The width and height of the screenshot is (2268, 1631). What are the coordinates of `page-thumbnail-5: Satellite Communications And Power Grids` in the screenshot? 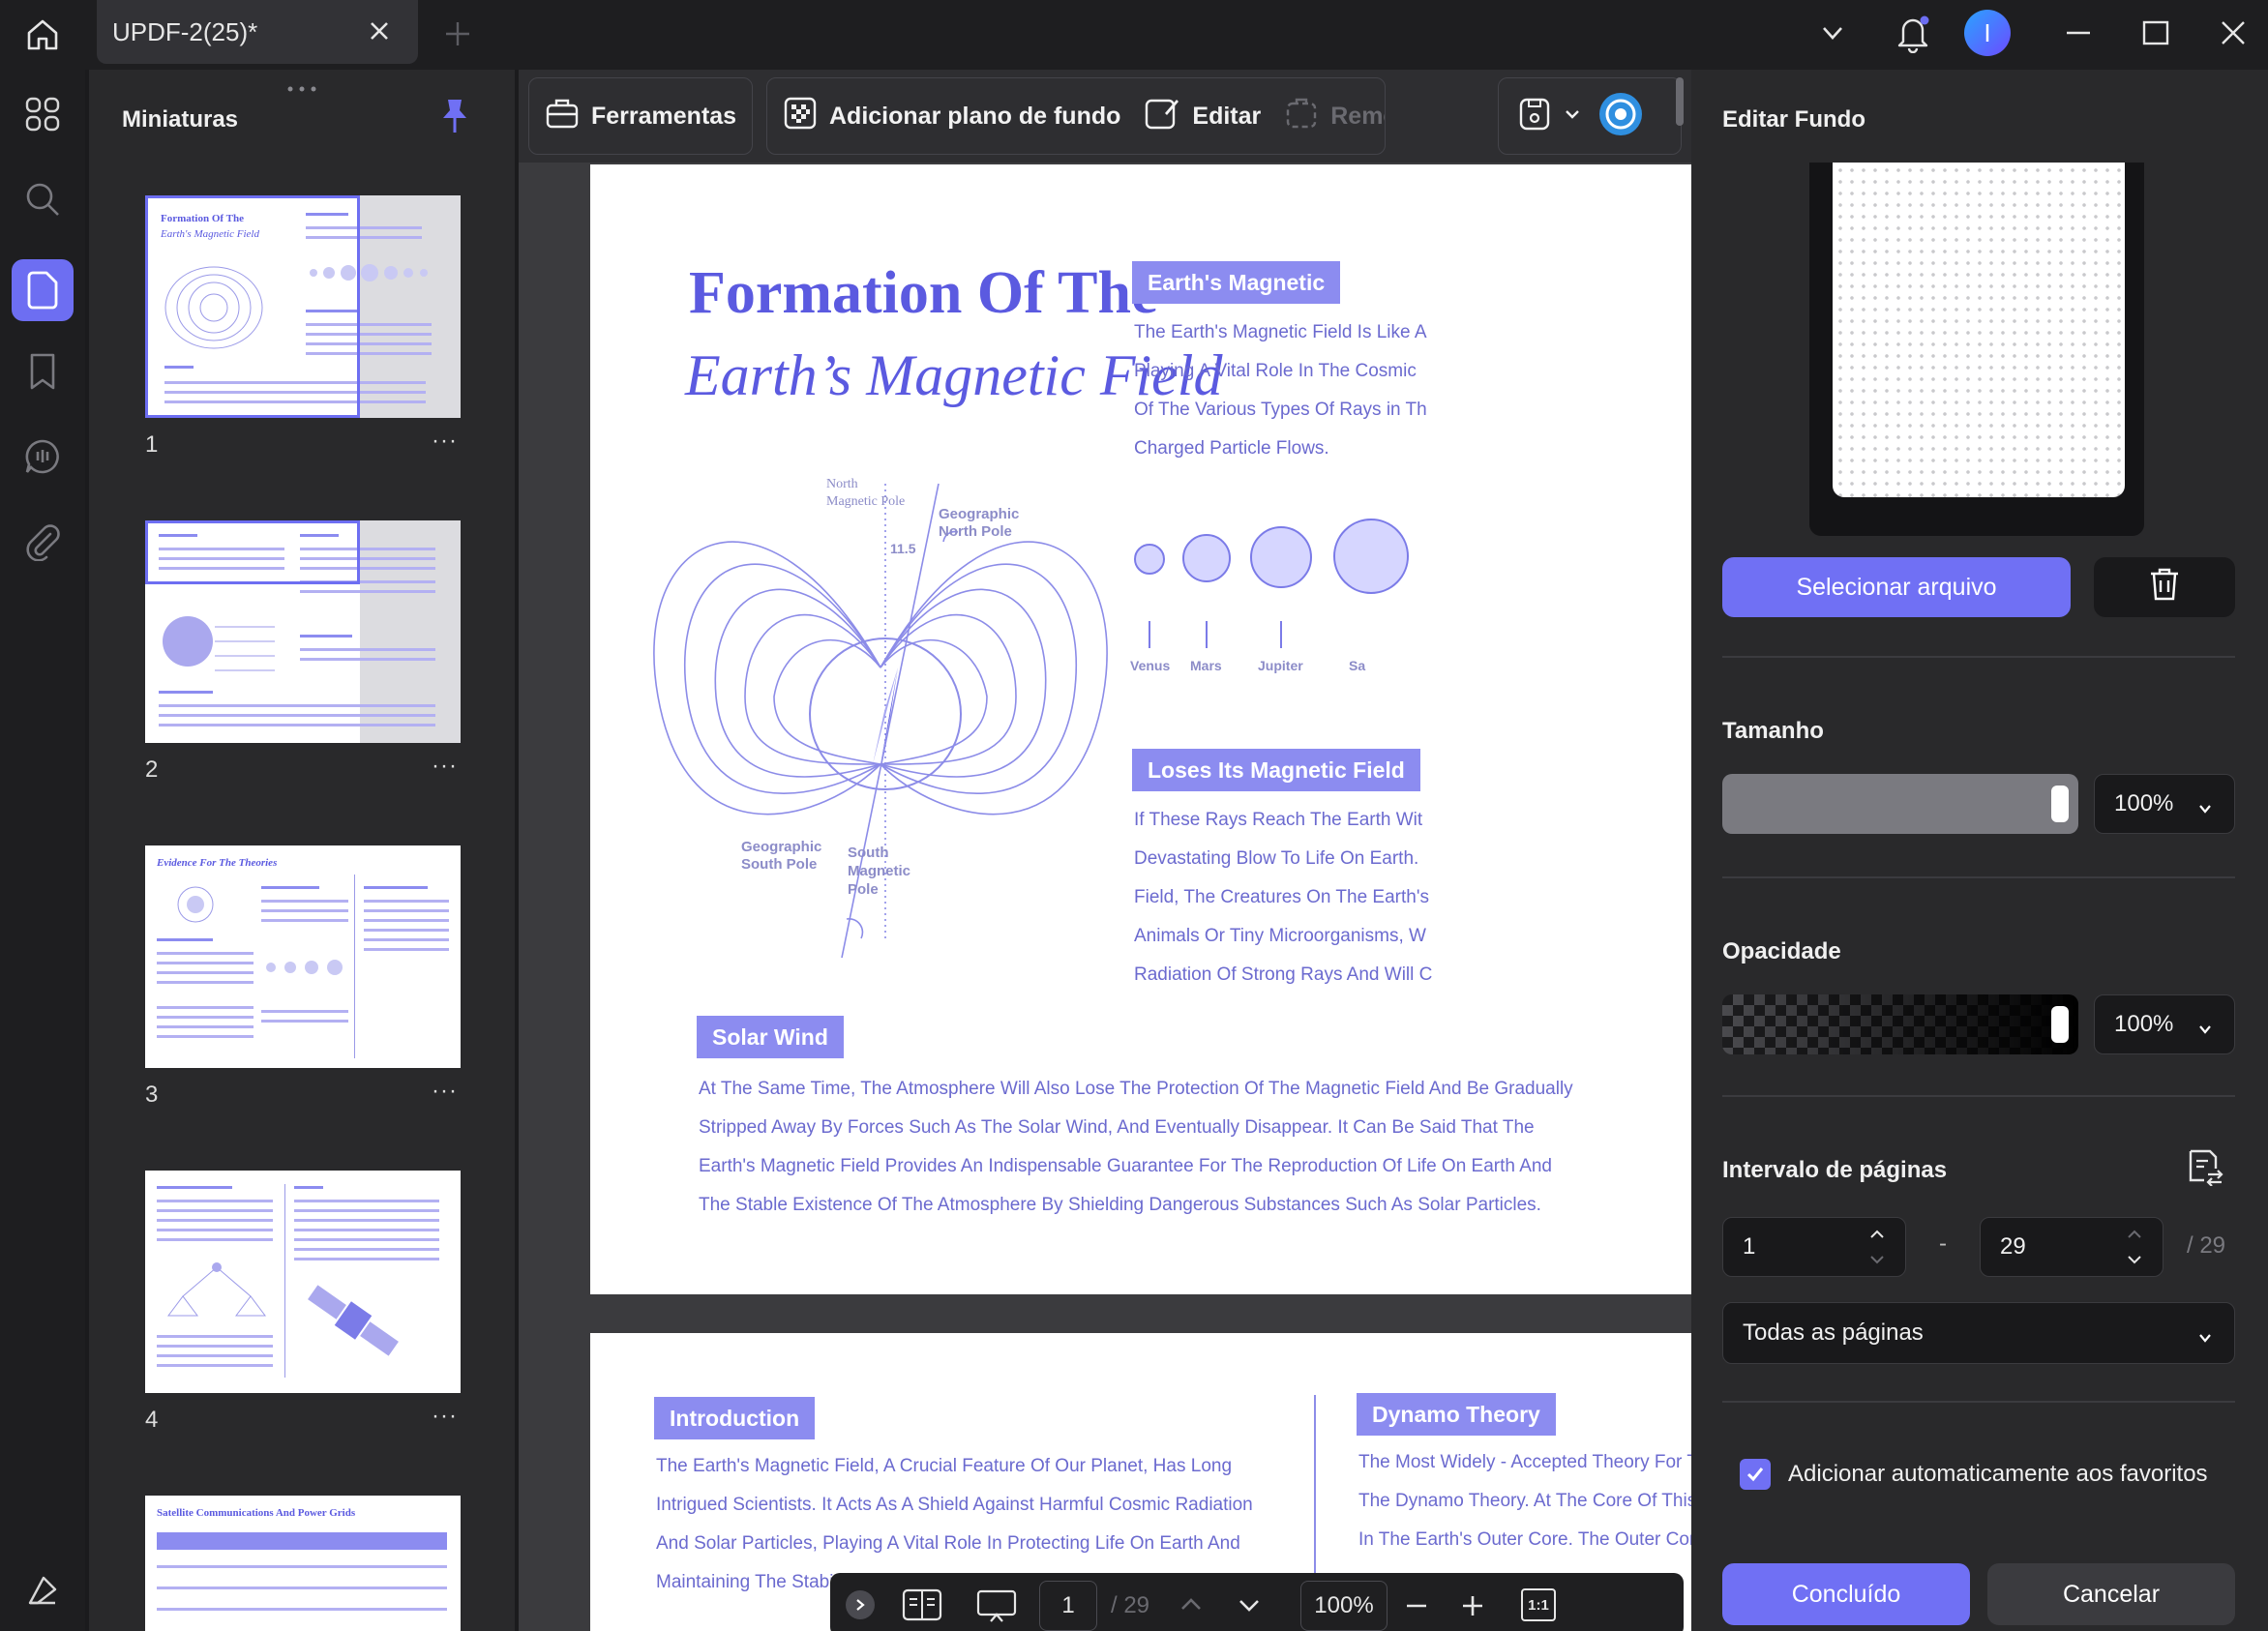 It's located at (303, 1564).